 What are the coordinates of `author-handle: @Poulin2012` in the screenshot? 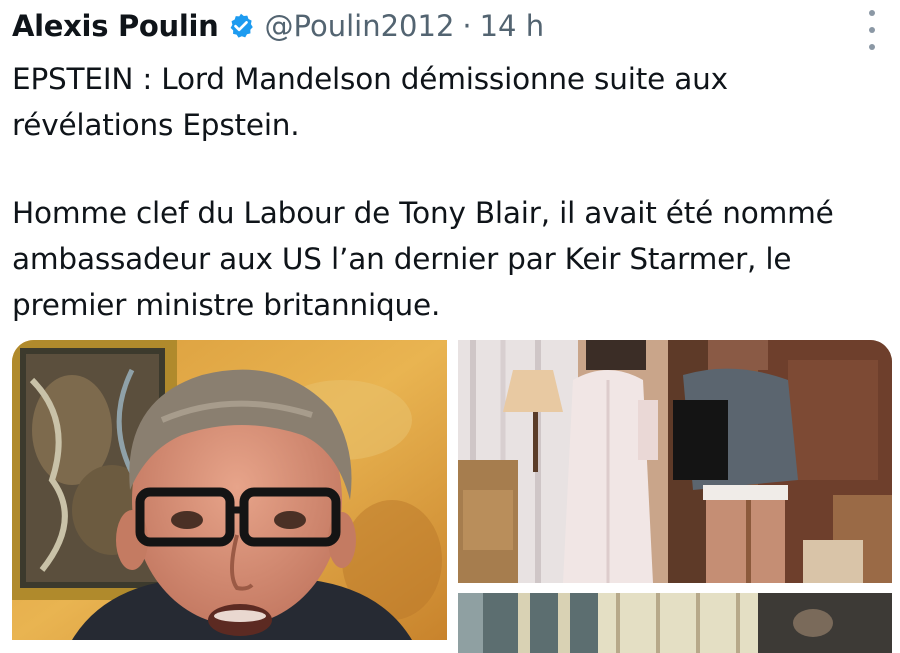 It's located at (360, 26).